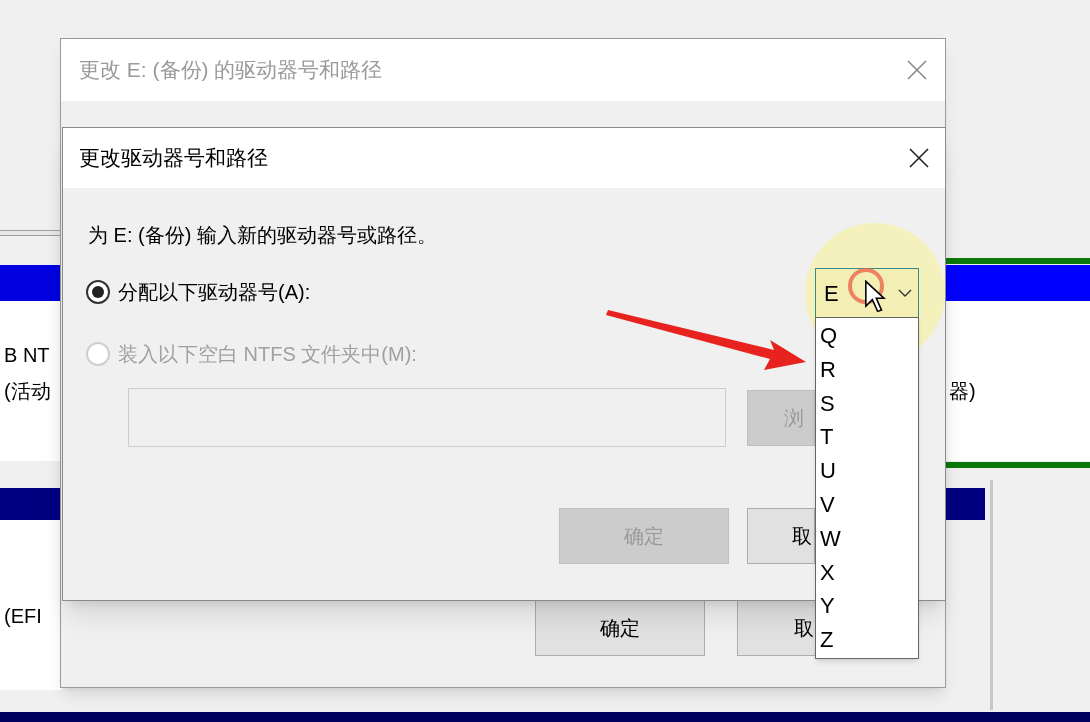  What do you see at coordinates (867, 572) in the screenshot?
I see `dropdown-option: X` at bounding box center [867, 572].